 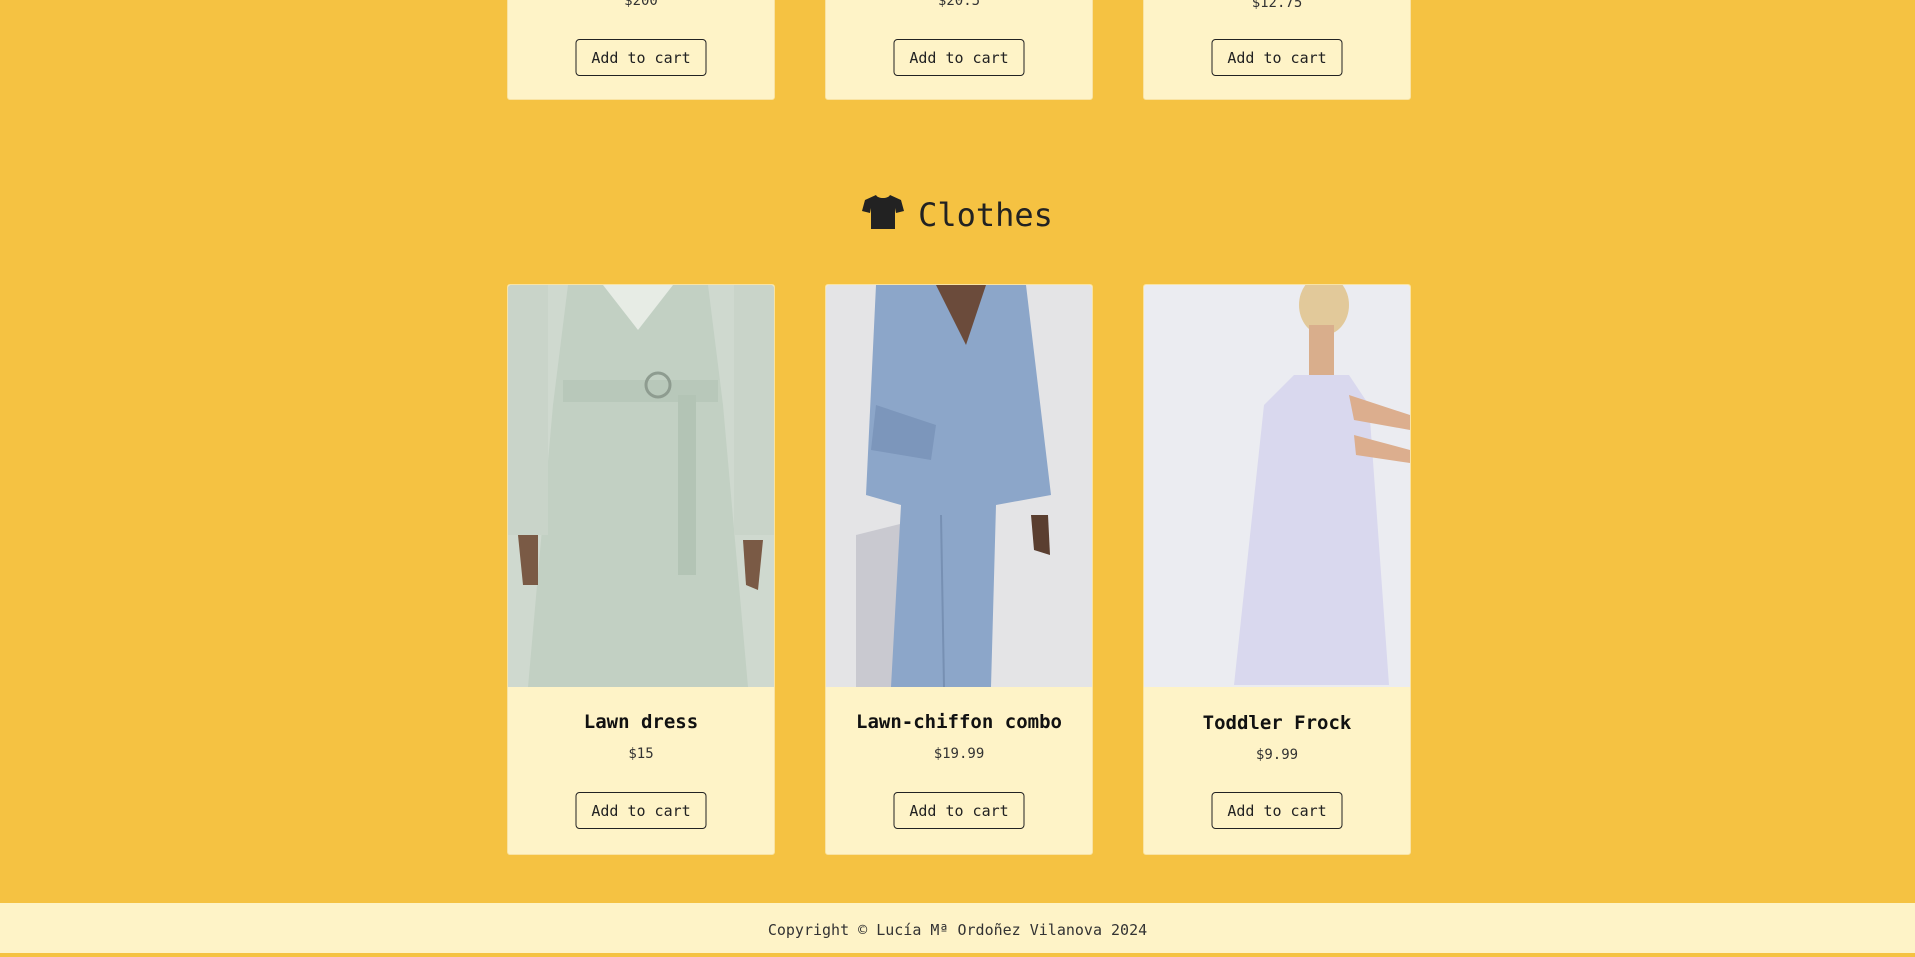 What do you see at coordinates (641, 722) in the screenshot?
I see `product-name: Lawn dress` at bounding box center [641, 722].